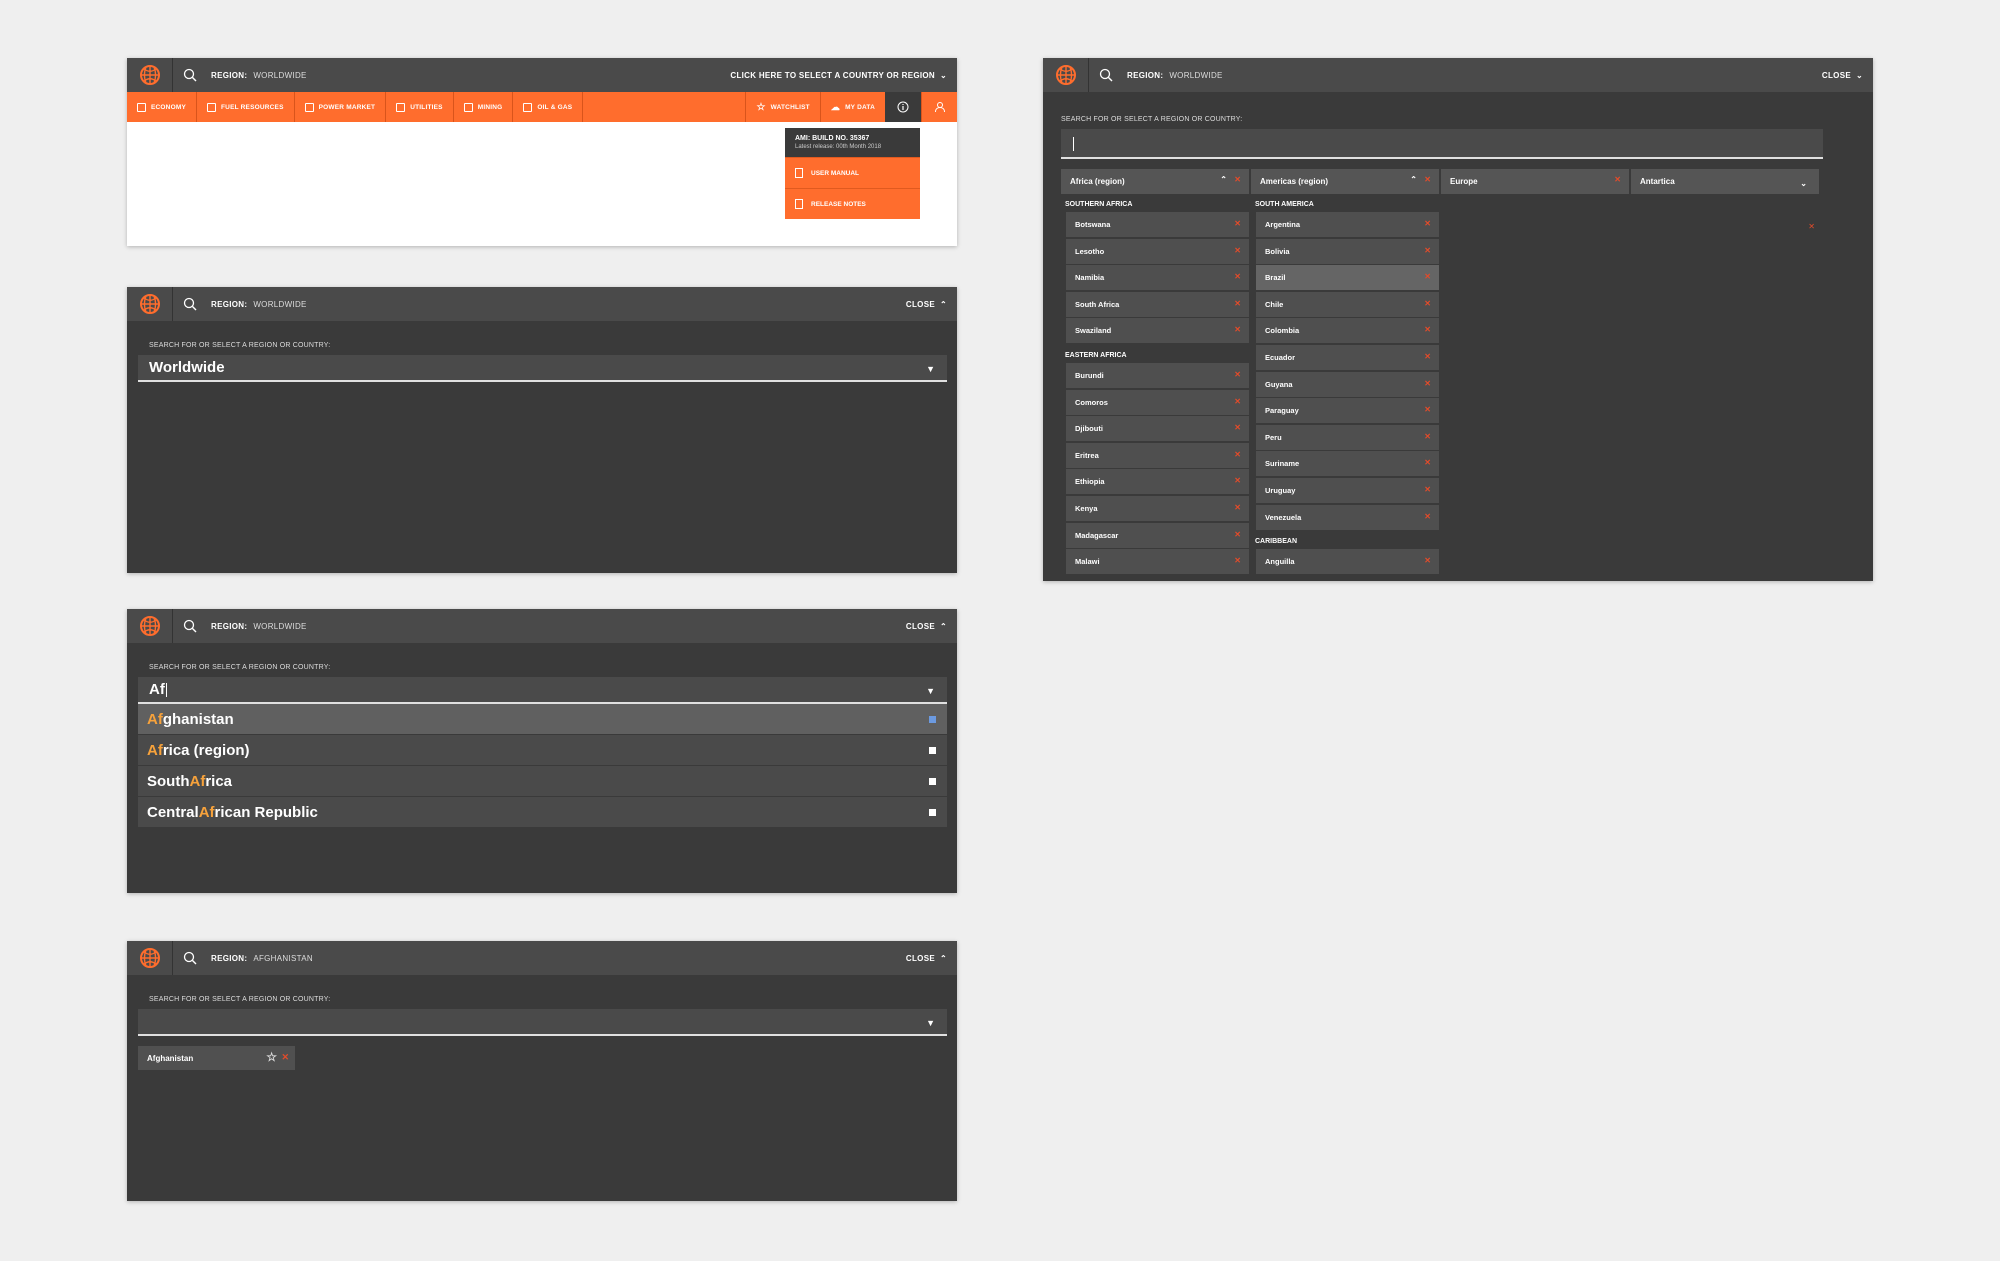 This screenshot has height=1261, width=2000. What do you see at coordinates (852, 203) in the screenshot?
I see `release-notes-link: RELEASE NOTES` at bounding box center [852, 203].